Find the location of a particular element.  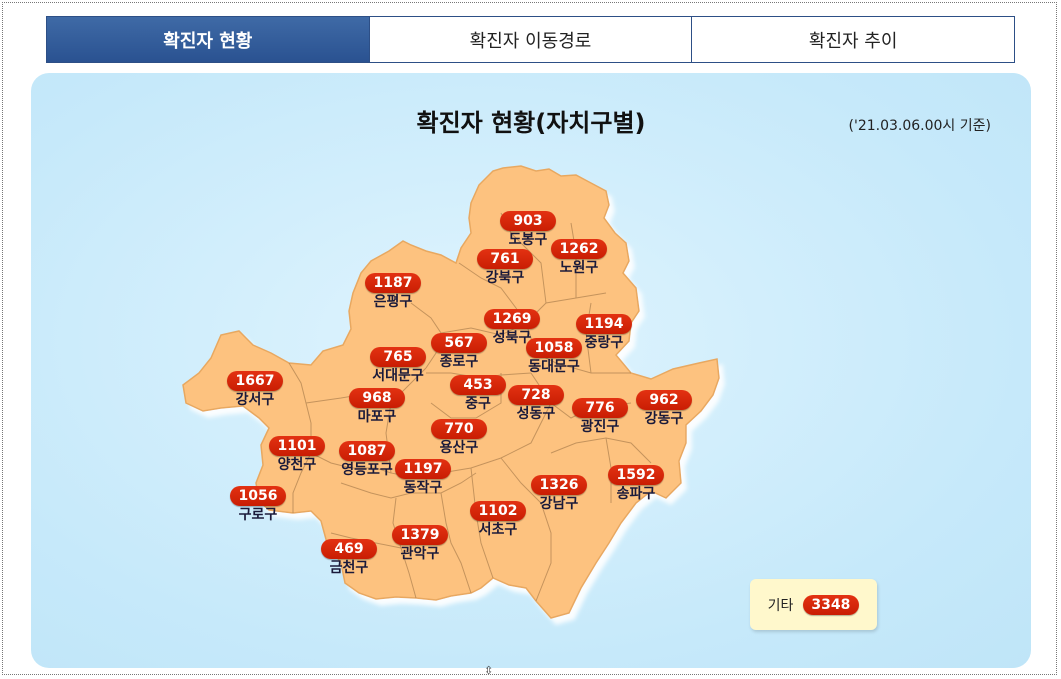

district-label: 서초구 is located at coordinates (498, 530).